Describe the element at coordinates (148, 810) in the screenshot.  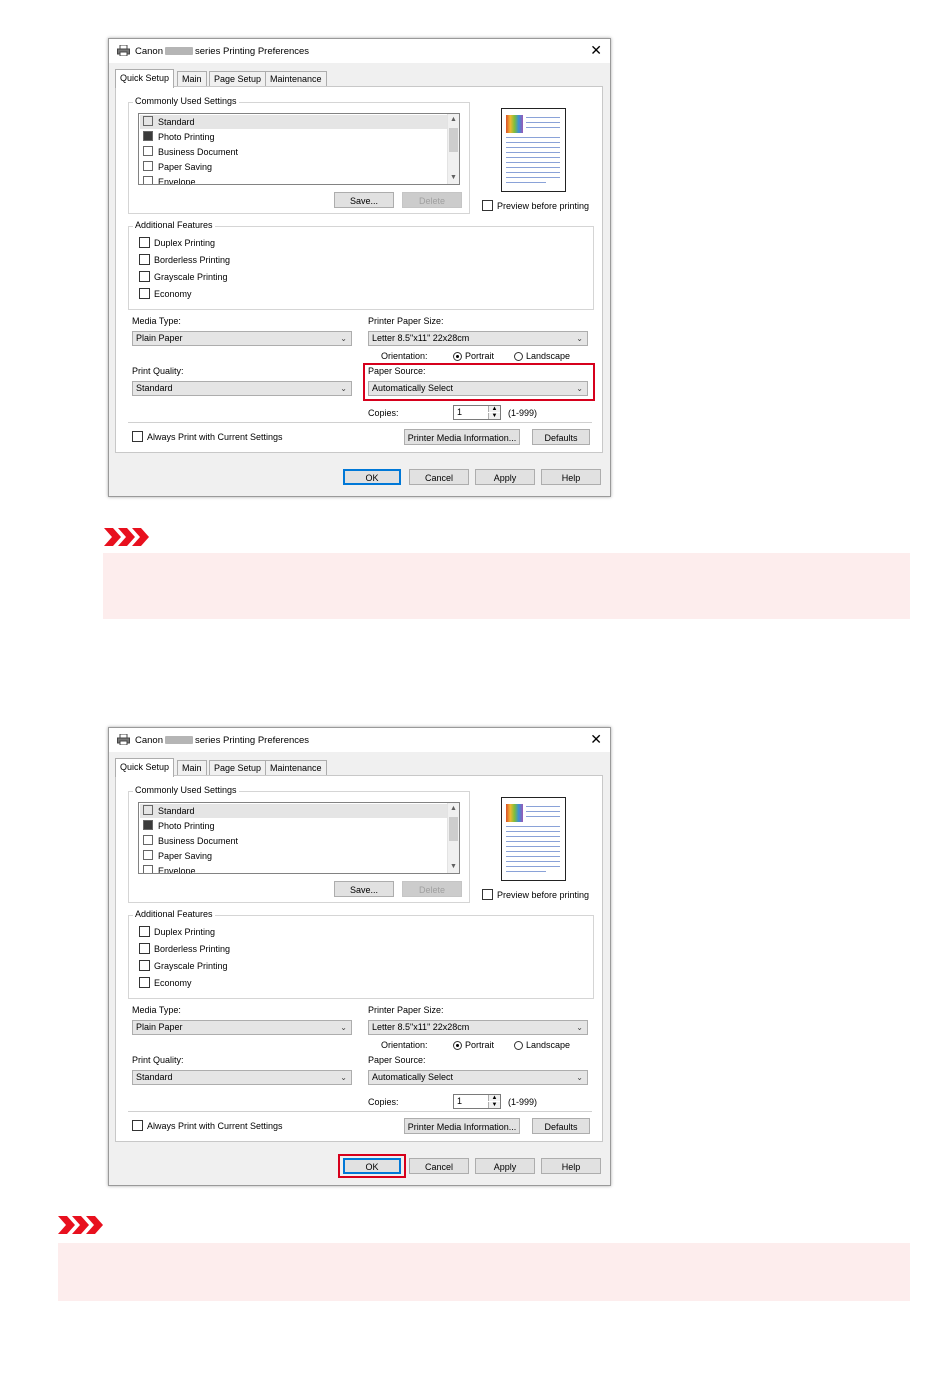
I see `standard-icon` at that location.